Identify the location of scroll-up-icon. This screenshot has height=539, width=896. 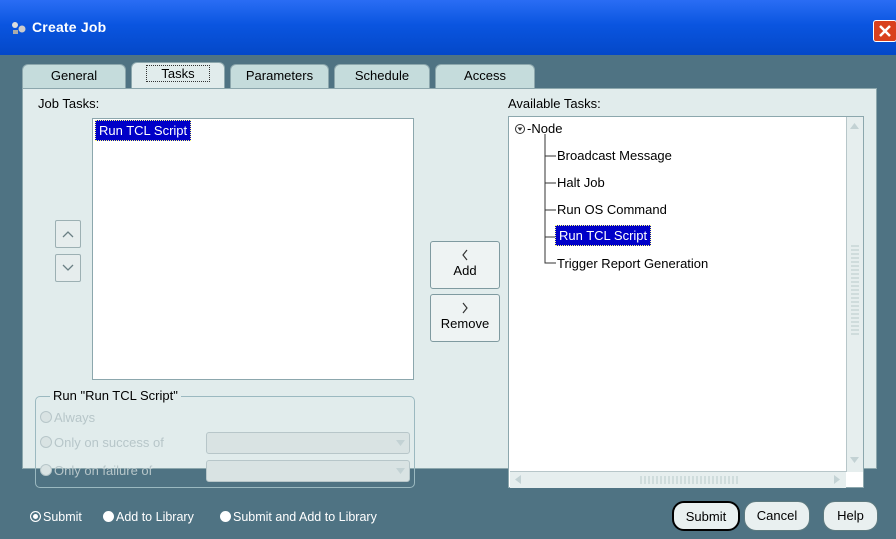
(854, 126).